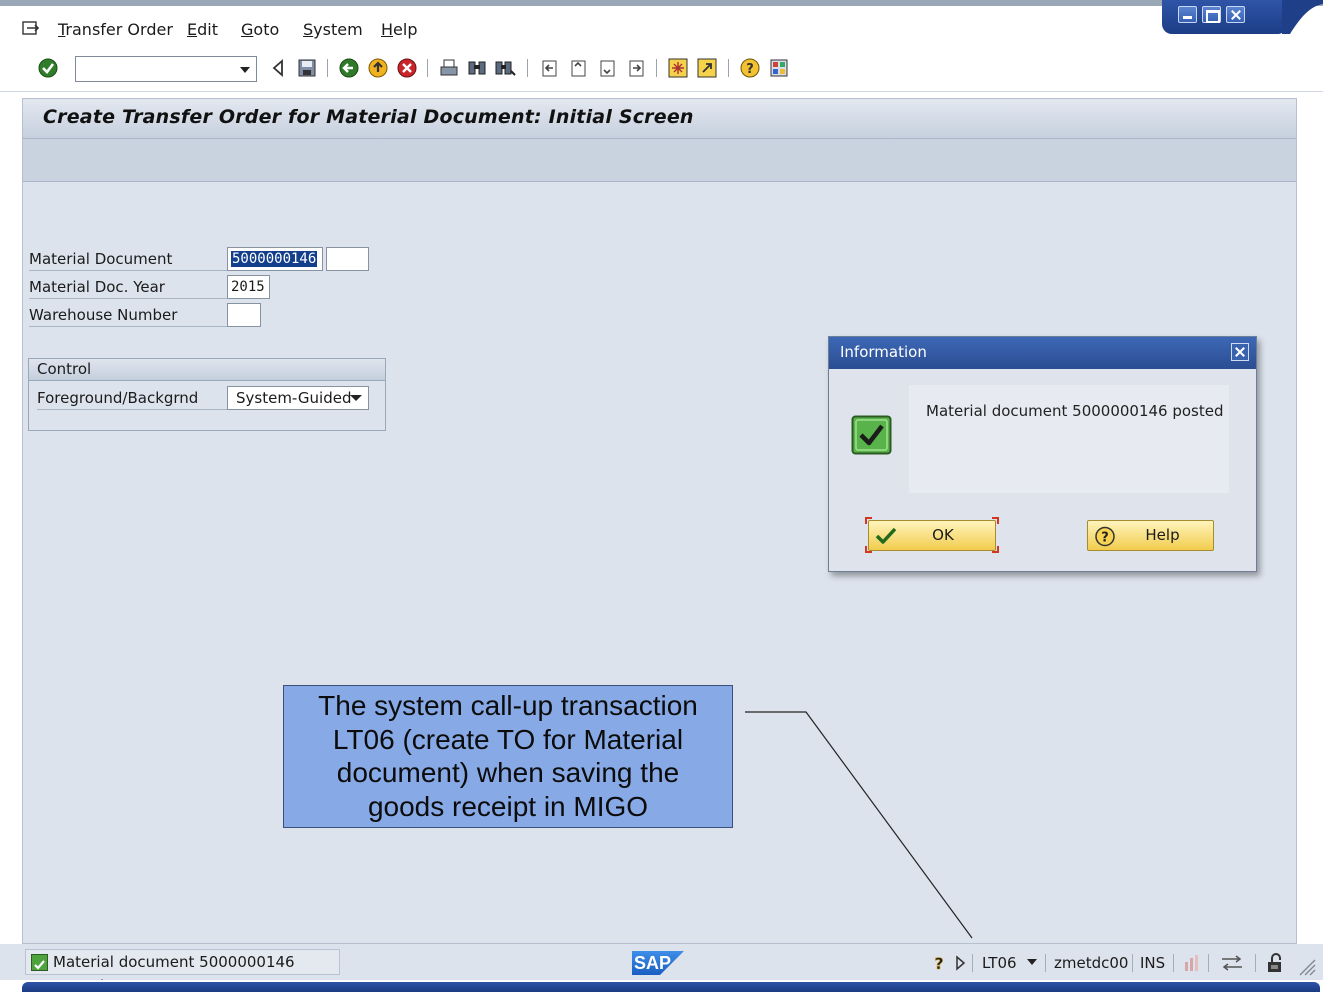 Image resolution: width=1323 pixels, height=992 pixels. Describe the element at coordinates (943, 535) in the screenshot. I see `ok-button-label: OK` at that location.